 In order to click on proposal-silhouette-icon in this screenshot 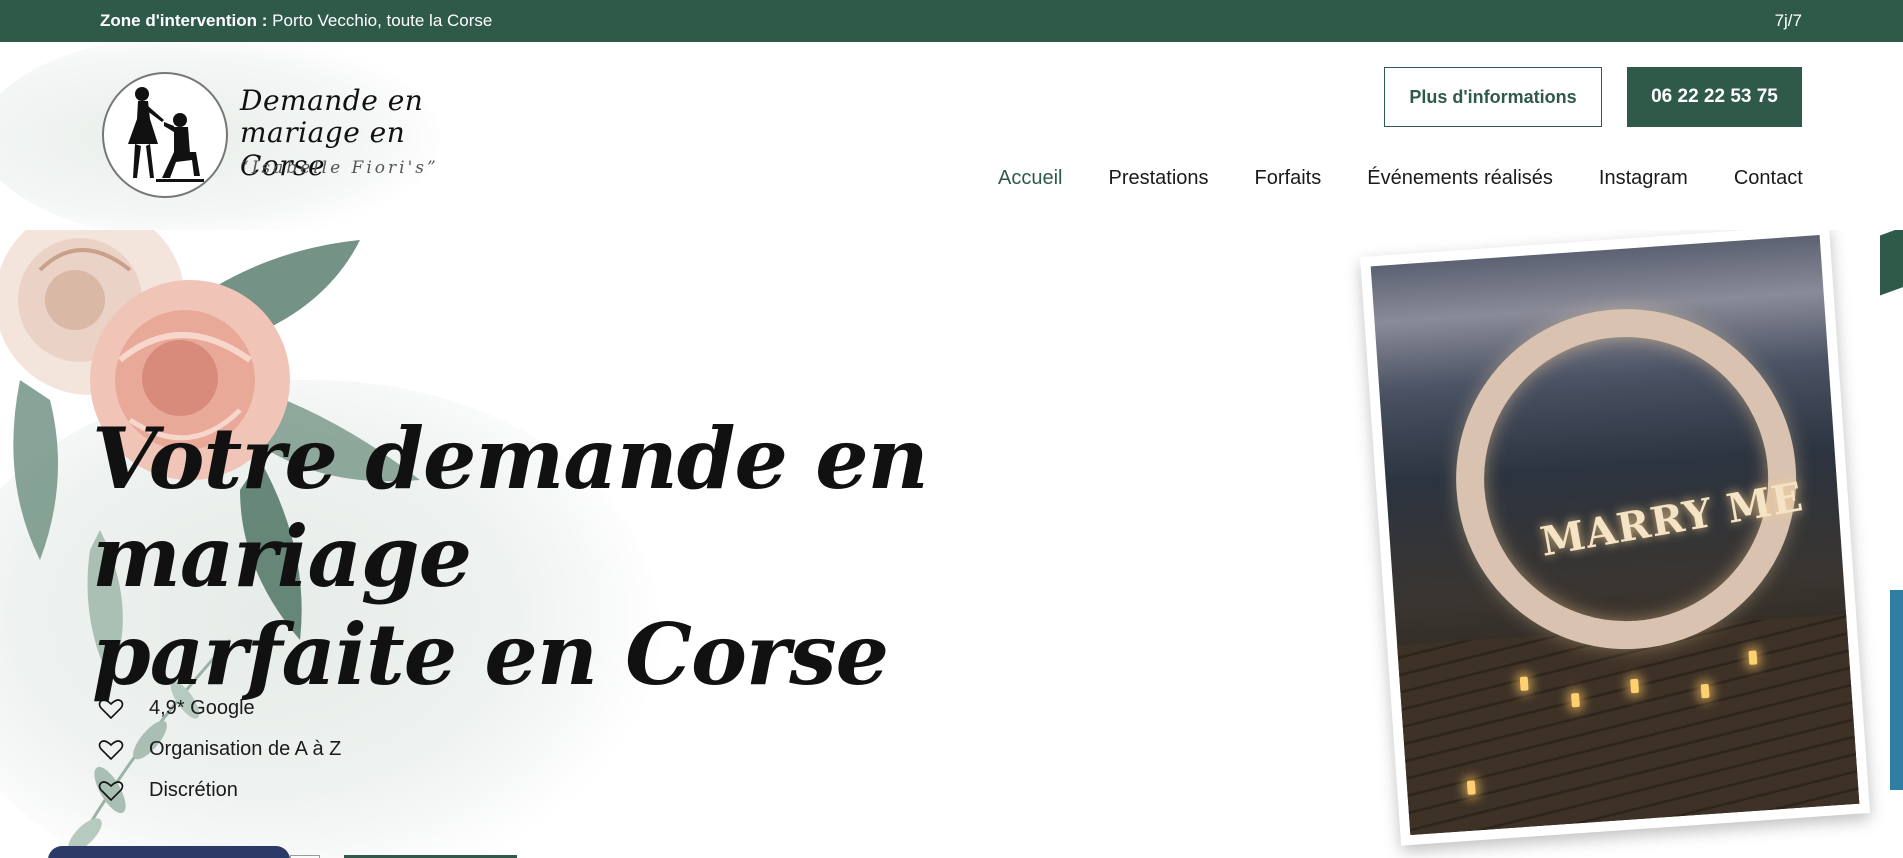, I will do `click(165, 135)`.